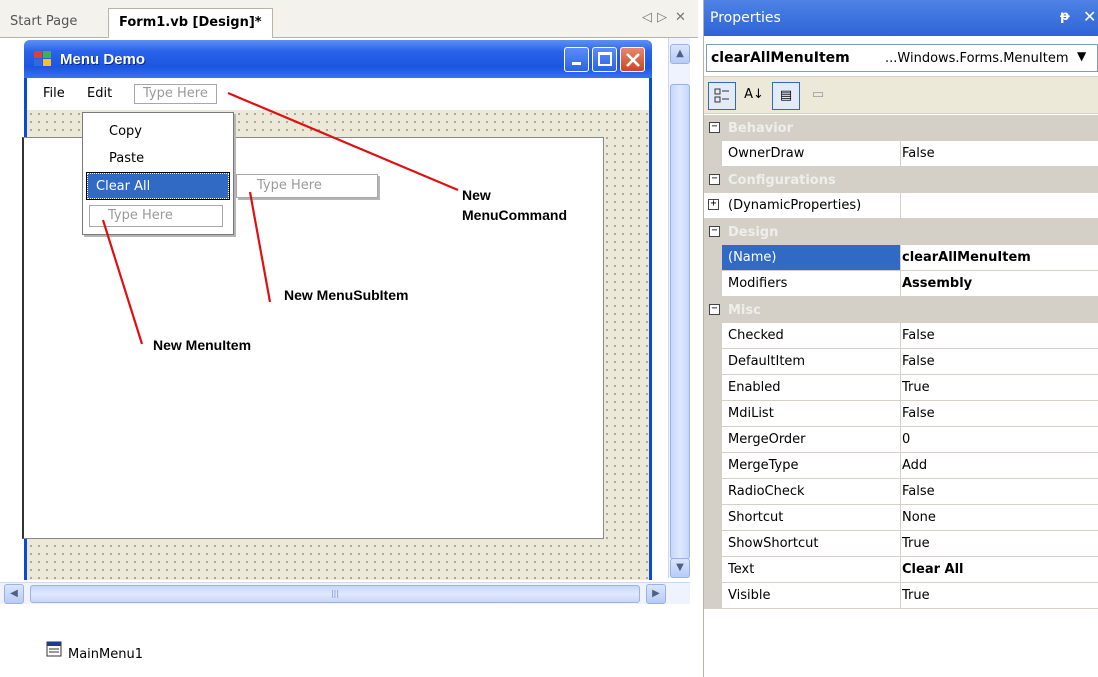  What do you see at coordinates (758, 283) in the screenshot?
I see `property-name: Modifiers` at bounding box center [758, 283].